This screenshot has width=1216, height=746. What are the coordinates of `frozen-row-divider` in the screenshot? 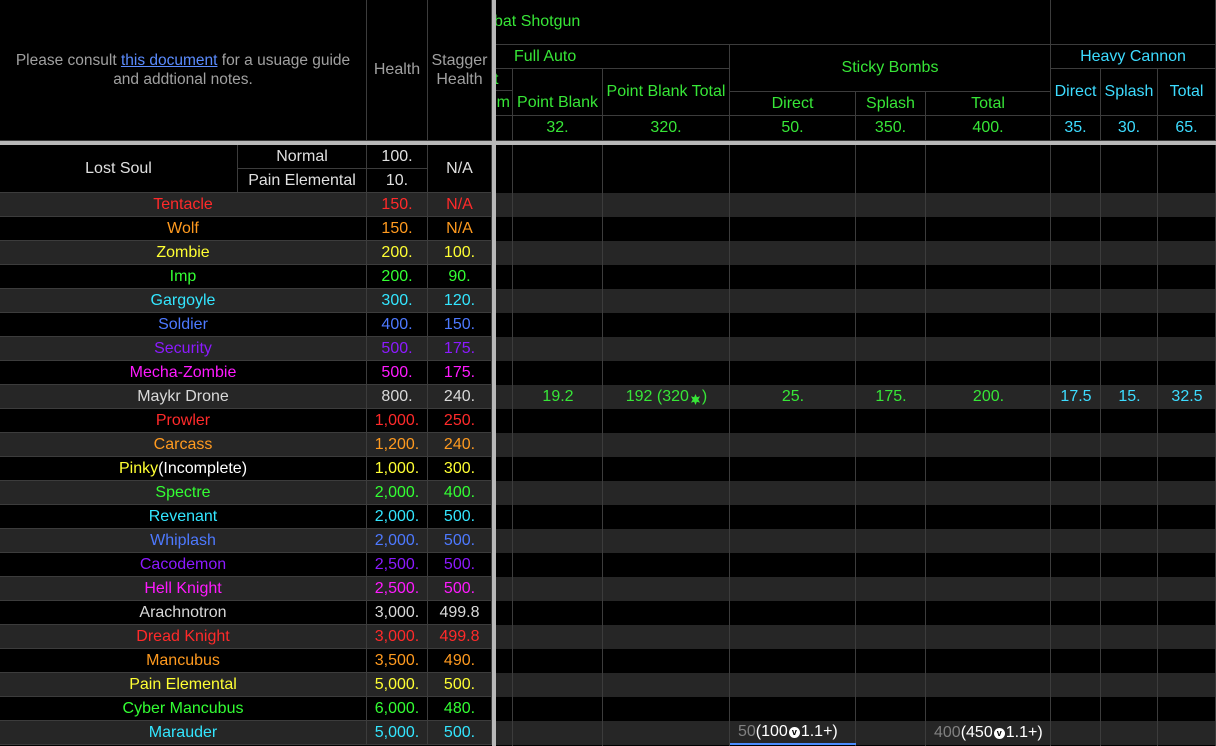 It's located at (608, 143).